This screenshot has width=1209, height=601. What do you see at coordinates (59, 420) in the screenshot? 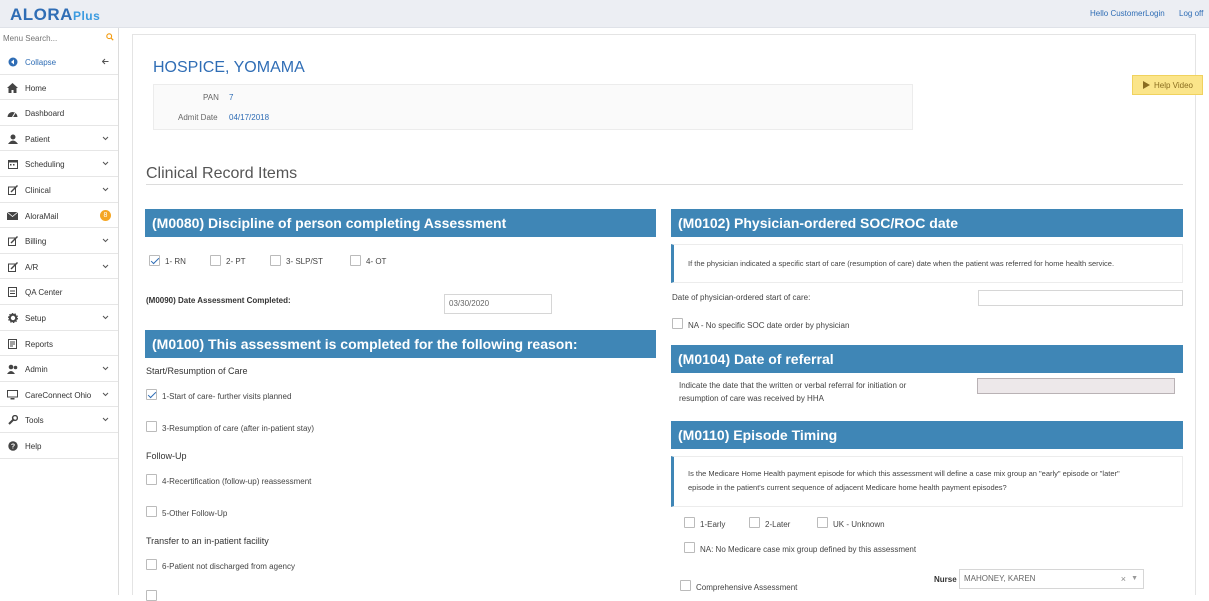
I see `sidebar-item-tools: Tools` at bounding box center [59, 420].